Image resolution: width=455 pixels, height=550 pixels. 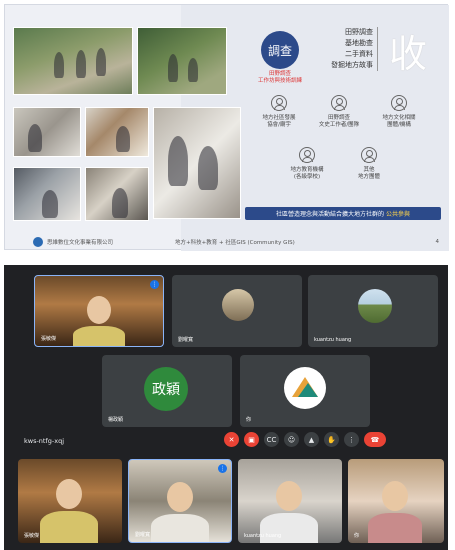 What do you see at coordinates (116, 420) in the screenshot?
I see `participant-name: 楊政穎` at bounding box center [116, 420].